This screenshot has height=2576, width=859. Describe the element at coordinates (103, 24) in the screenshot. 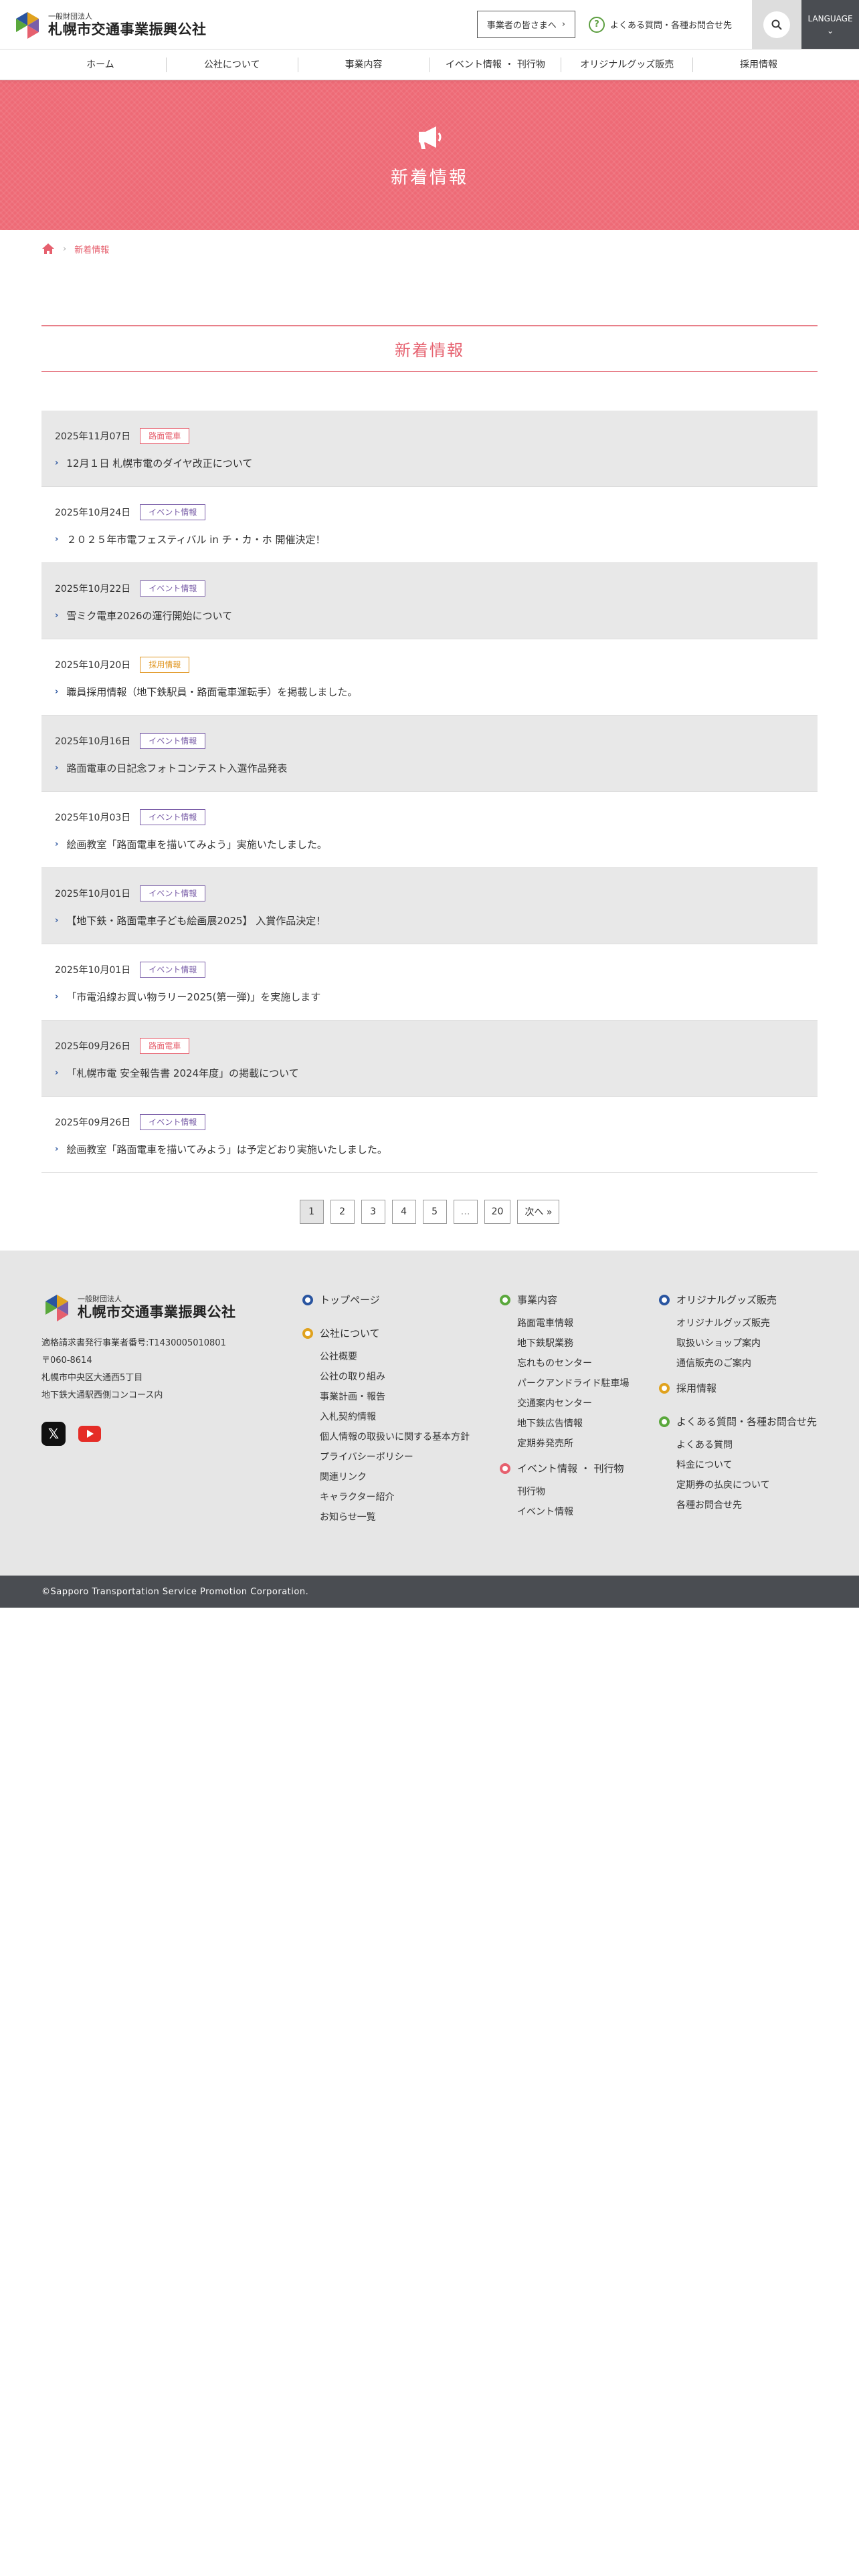

I see `site-logo: 一般財団法人 札幌市交通事業振興公社` at that location.